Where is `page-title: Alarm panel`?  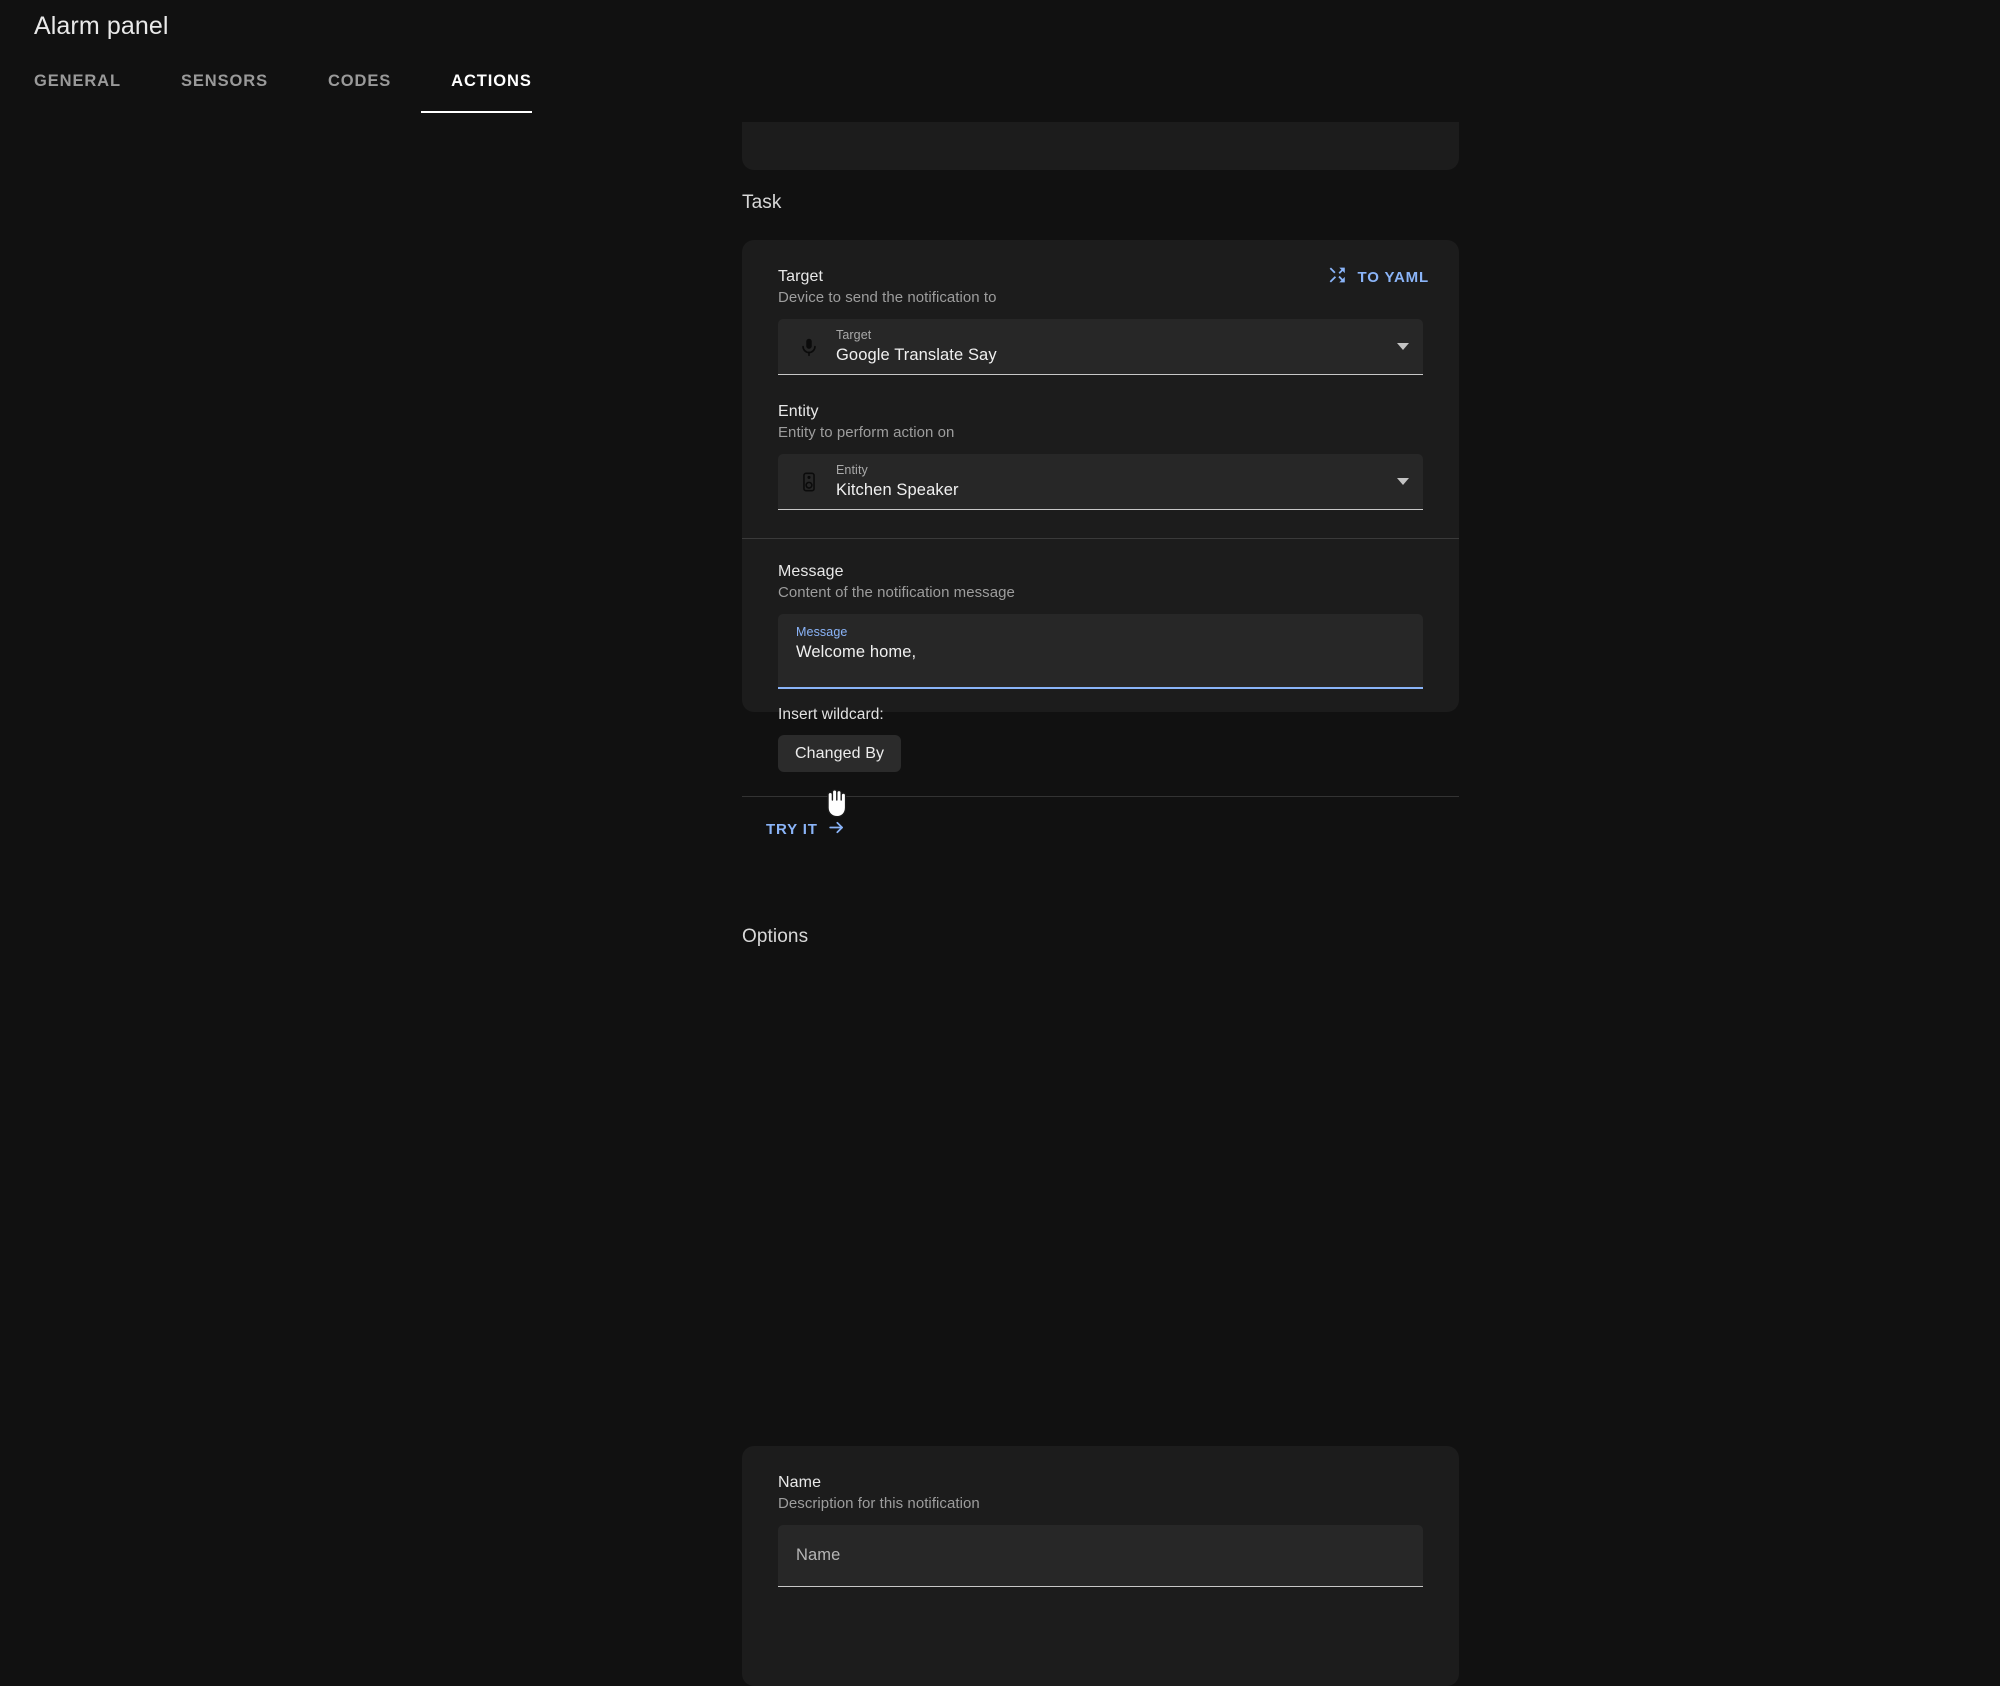
page-title: Alarm panel is located at coordinates (101, 26).